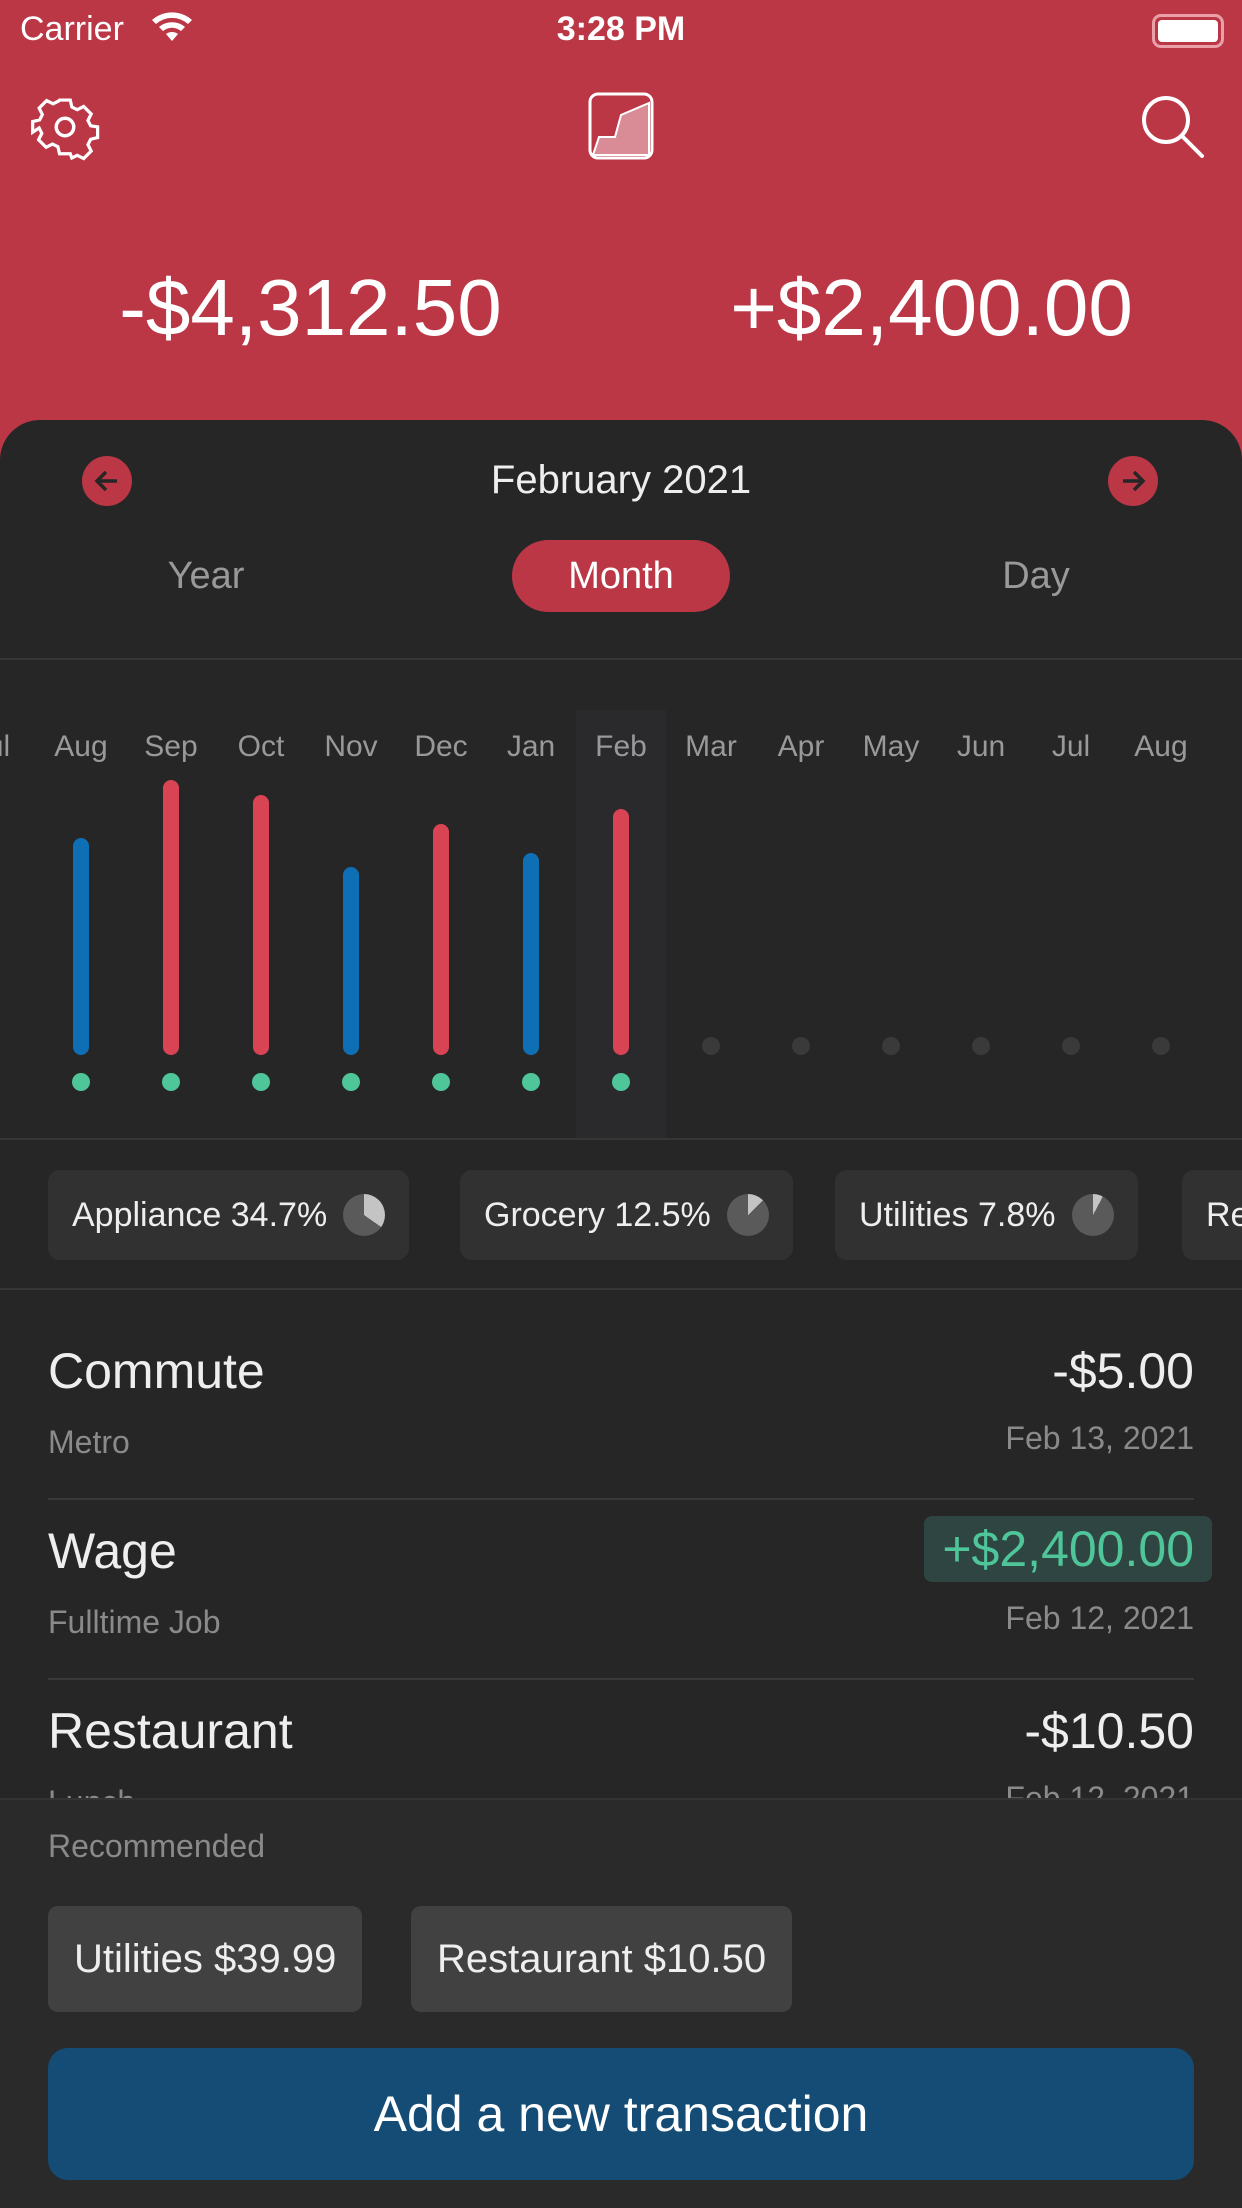 The image size is (1242, 2208). Describe the element at coordinates (156, 1371) in the screenshot. I see `transaction-title: Commute` at that location.